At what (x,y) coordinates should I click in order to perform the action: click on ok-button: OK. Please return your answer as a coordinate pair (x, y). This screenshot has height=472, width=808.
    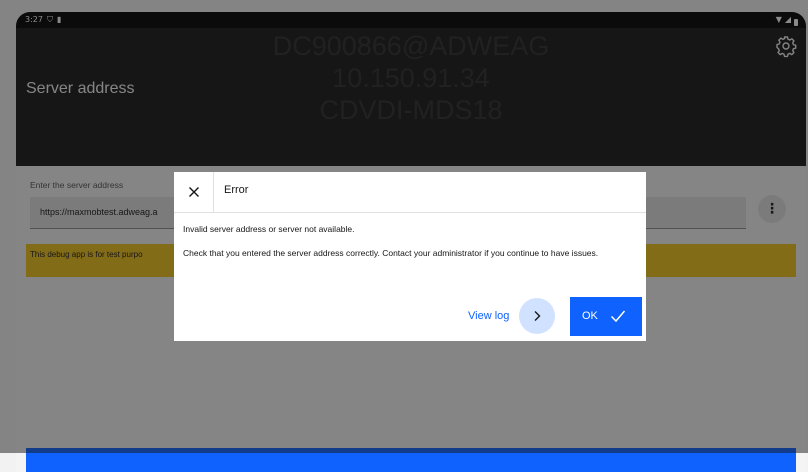
    Looking at the image, I should click on (606, 316).